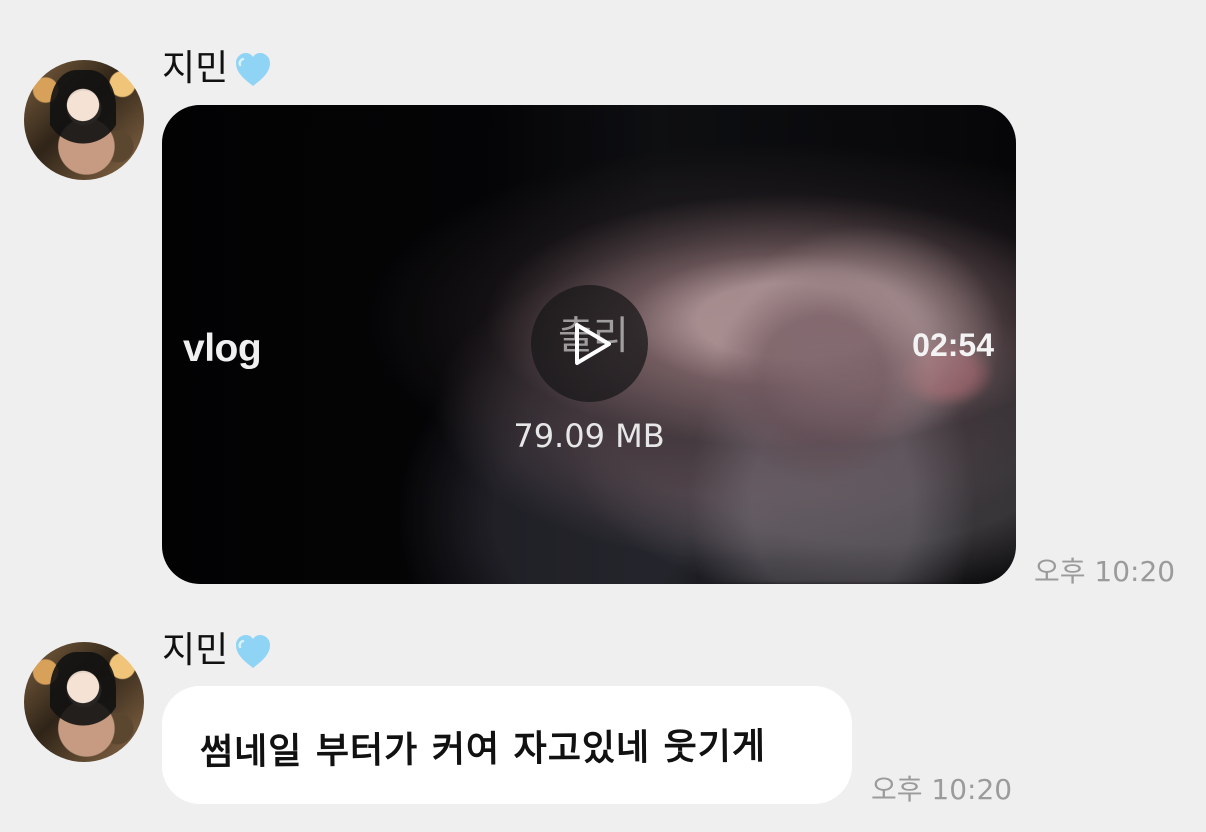  What do you see at coordinates (589, 436) in the screenshot?
I see `video-file-size: 79.09 MB` at bounding box center [589, 436].